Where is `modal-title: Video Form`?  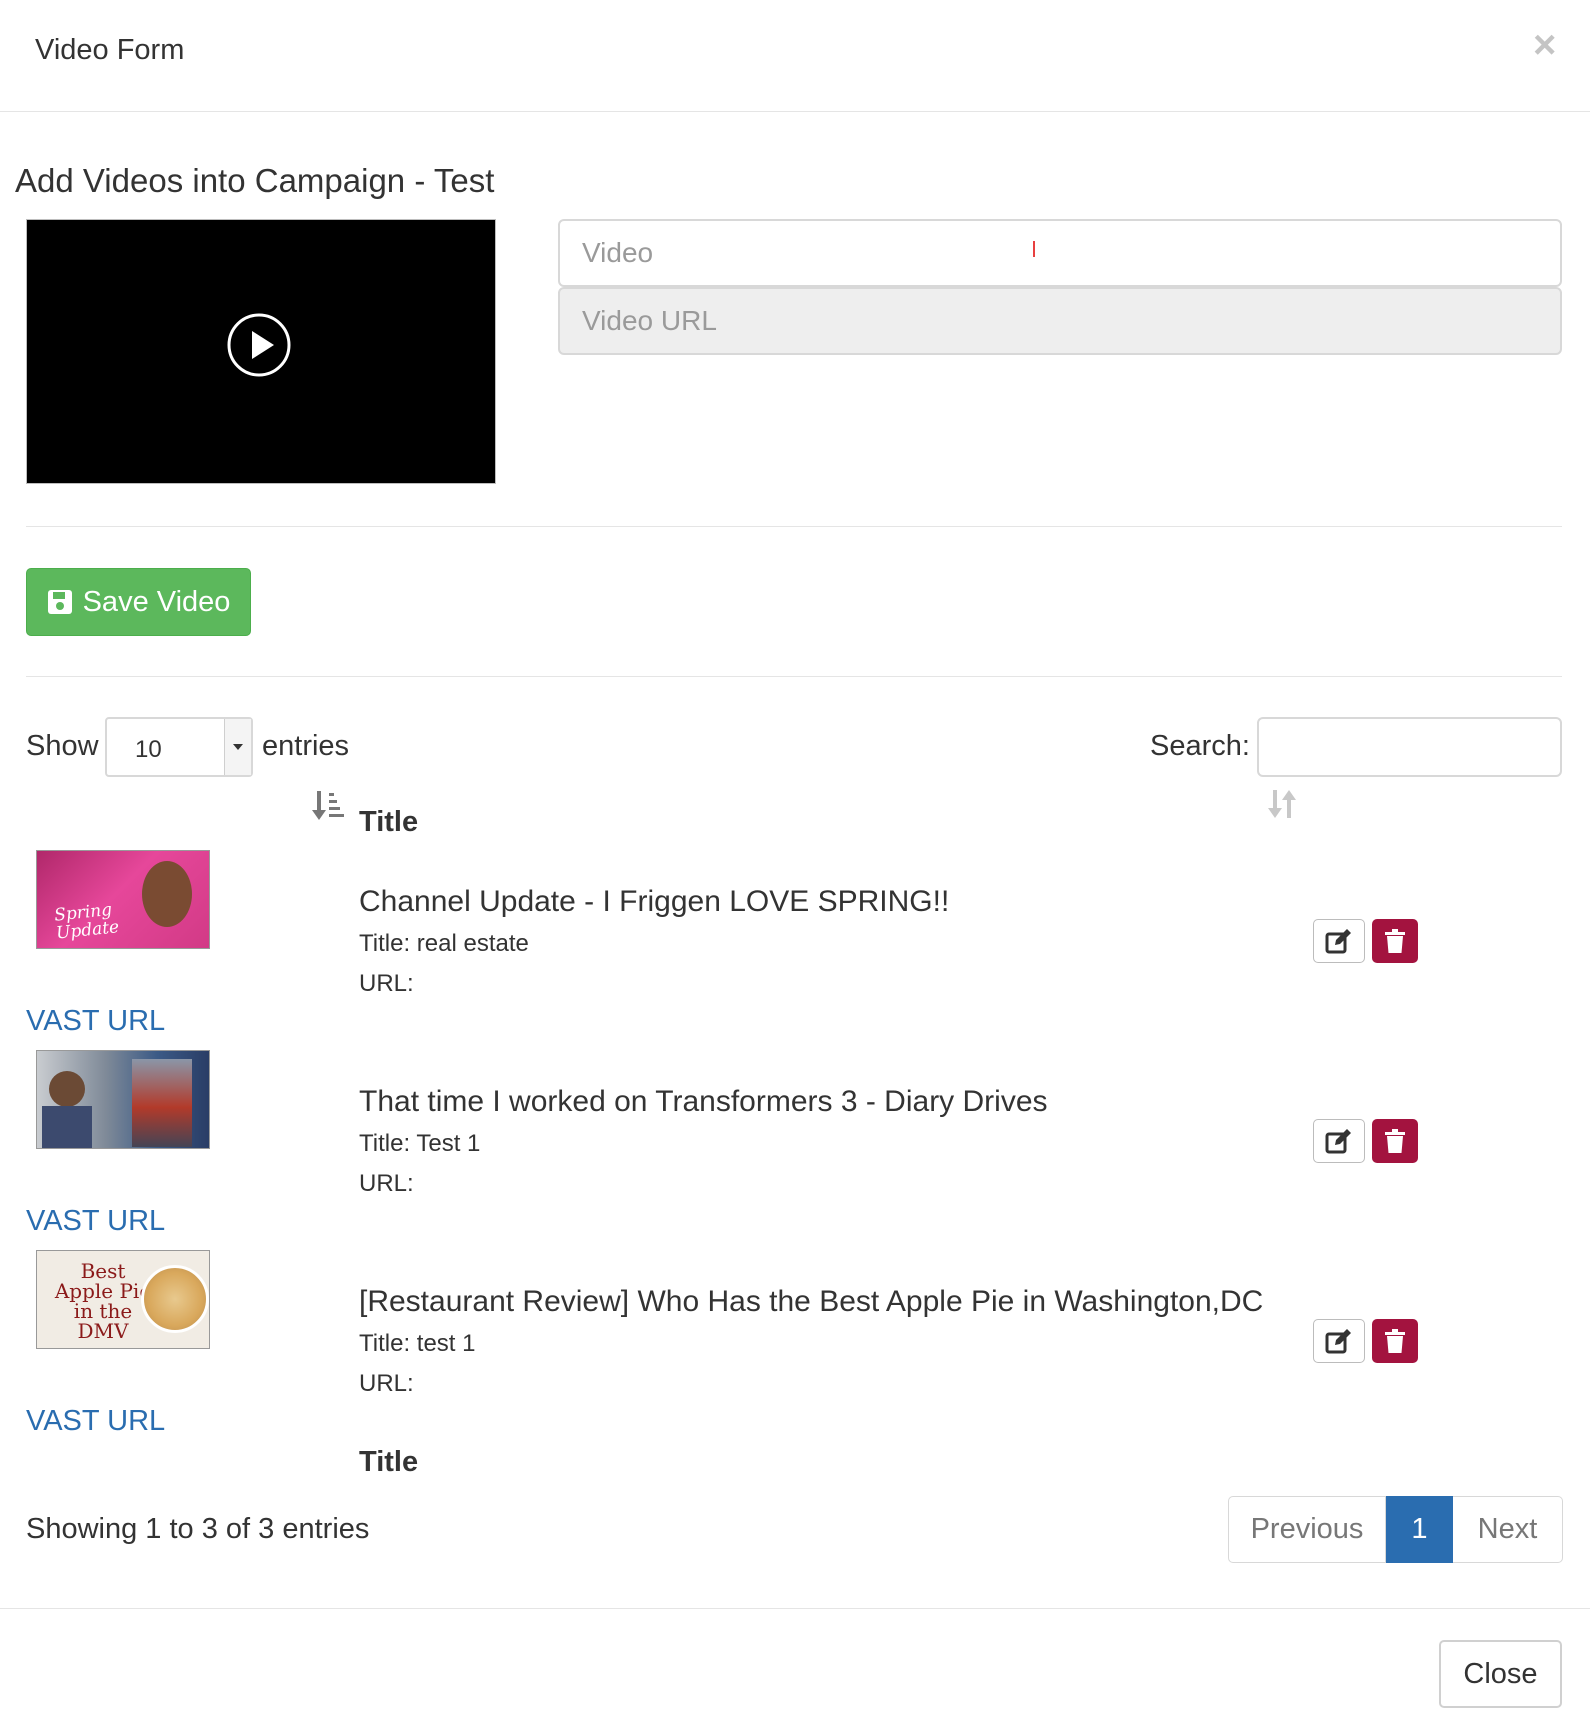
modal-title: Video Form is located at coordinates (110, 50).